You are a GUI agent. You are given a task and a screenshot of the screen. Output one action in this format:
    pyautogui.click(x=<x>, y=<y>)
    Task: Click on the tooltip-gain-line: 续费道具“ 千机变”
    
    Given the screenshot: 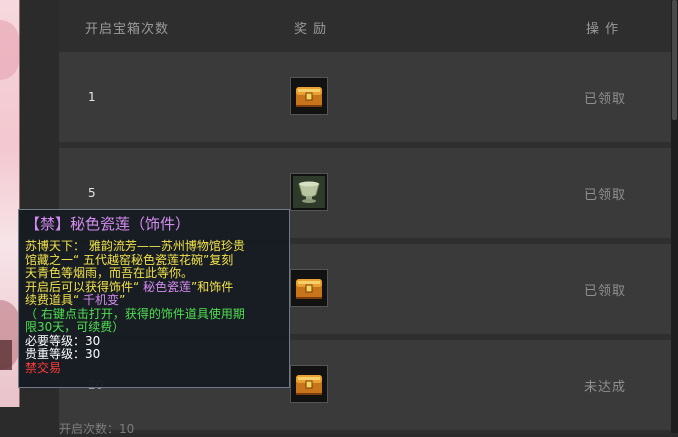 What is the action you would take?
    pyautogui.click(x=153, y=300)
    